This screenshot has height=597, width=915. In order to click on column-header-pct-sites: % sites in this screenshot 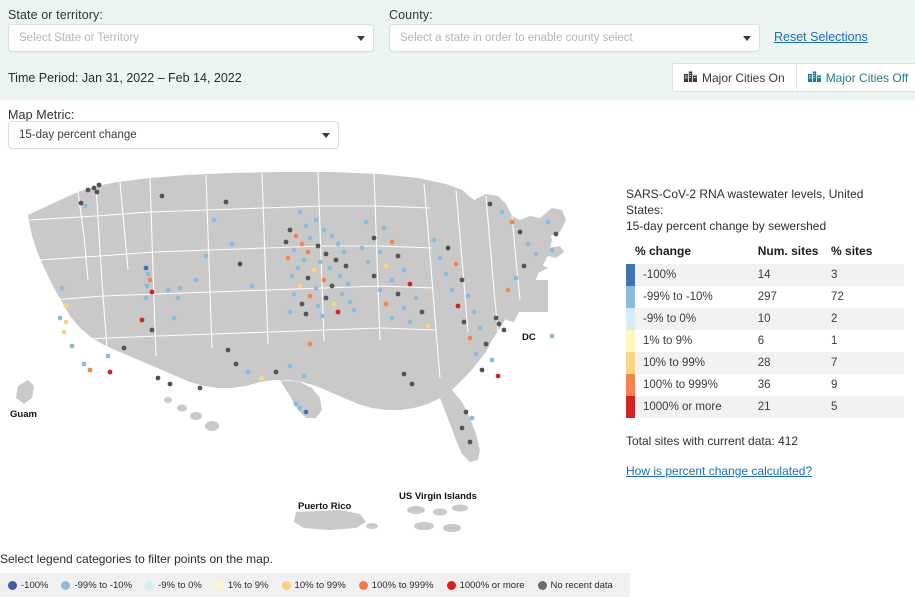, I will do `click(852, 251)`.